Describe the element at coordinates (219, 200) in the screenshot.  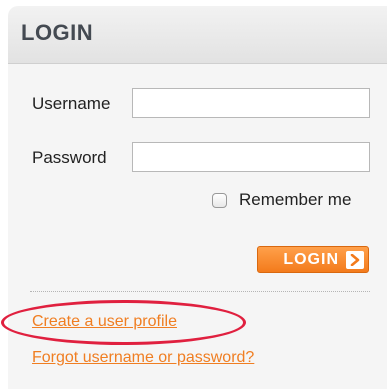
I see `remember-me-checkbox` at that location.